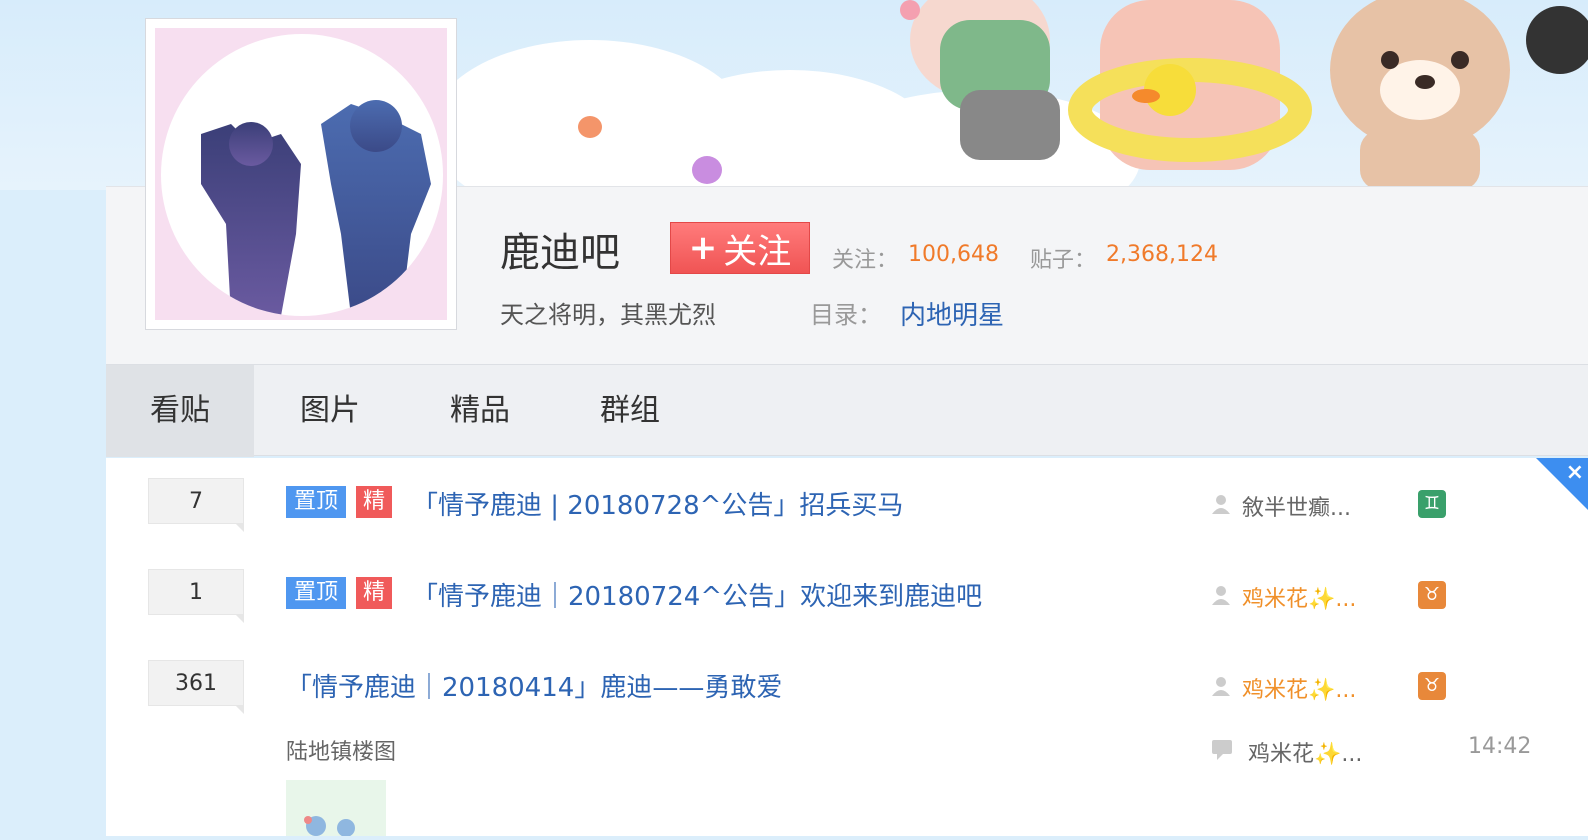  What do you see at coordinates (846, 315) in the screenshot?
I see `directory-label: 目录：` at bounding box center [846, 315].